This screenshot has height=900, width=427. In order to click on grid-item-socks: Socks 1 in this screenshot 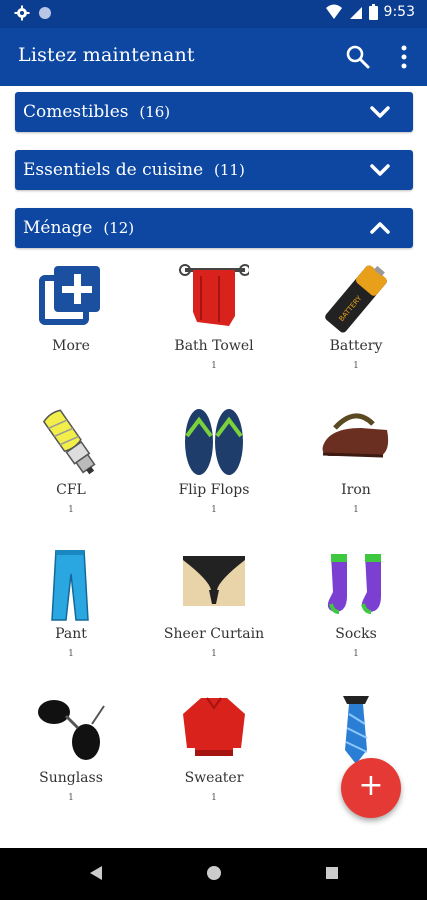, I will do `click(356, 620)`.